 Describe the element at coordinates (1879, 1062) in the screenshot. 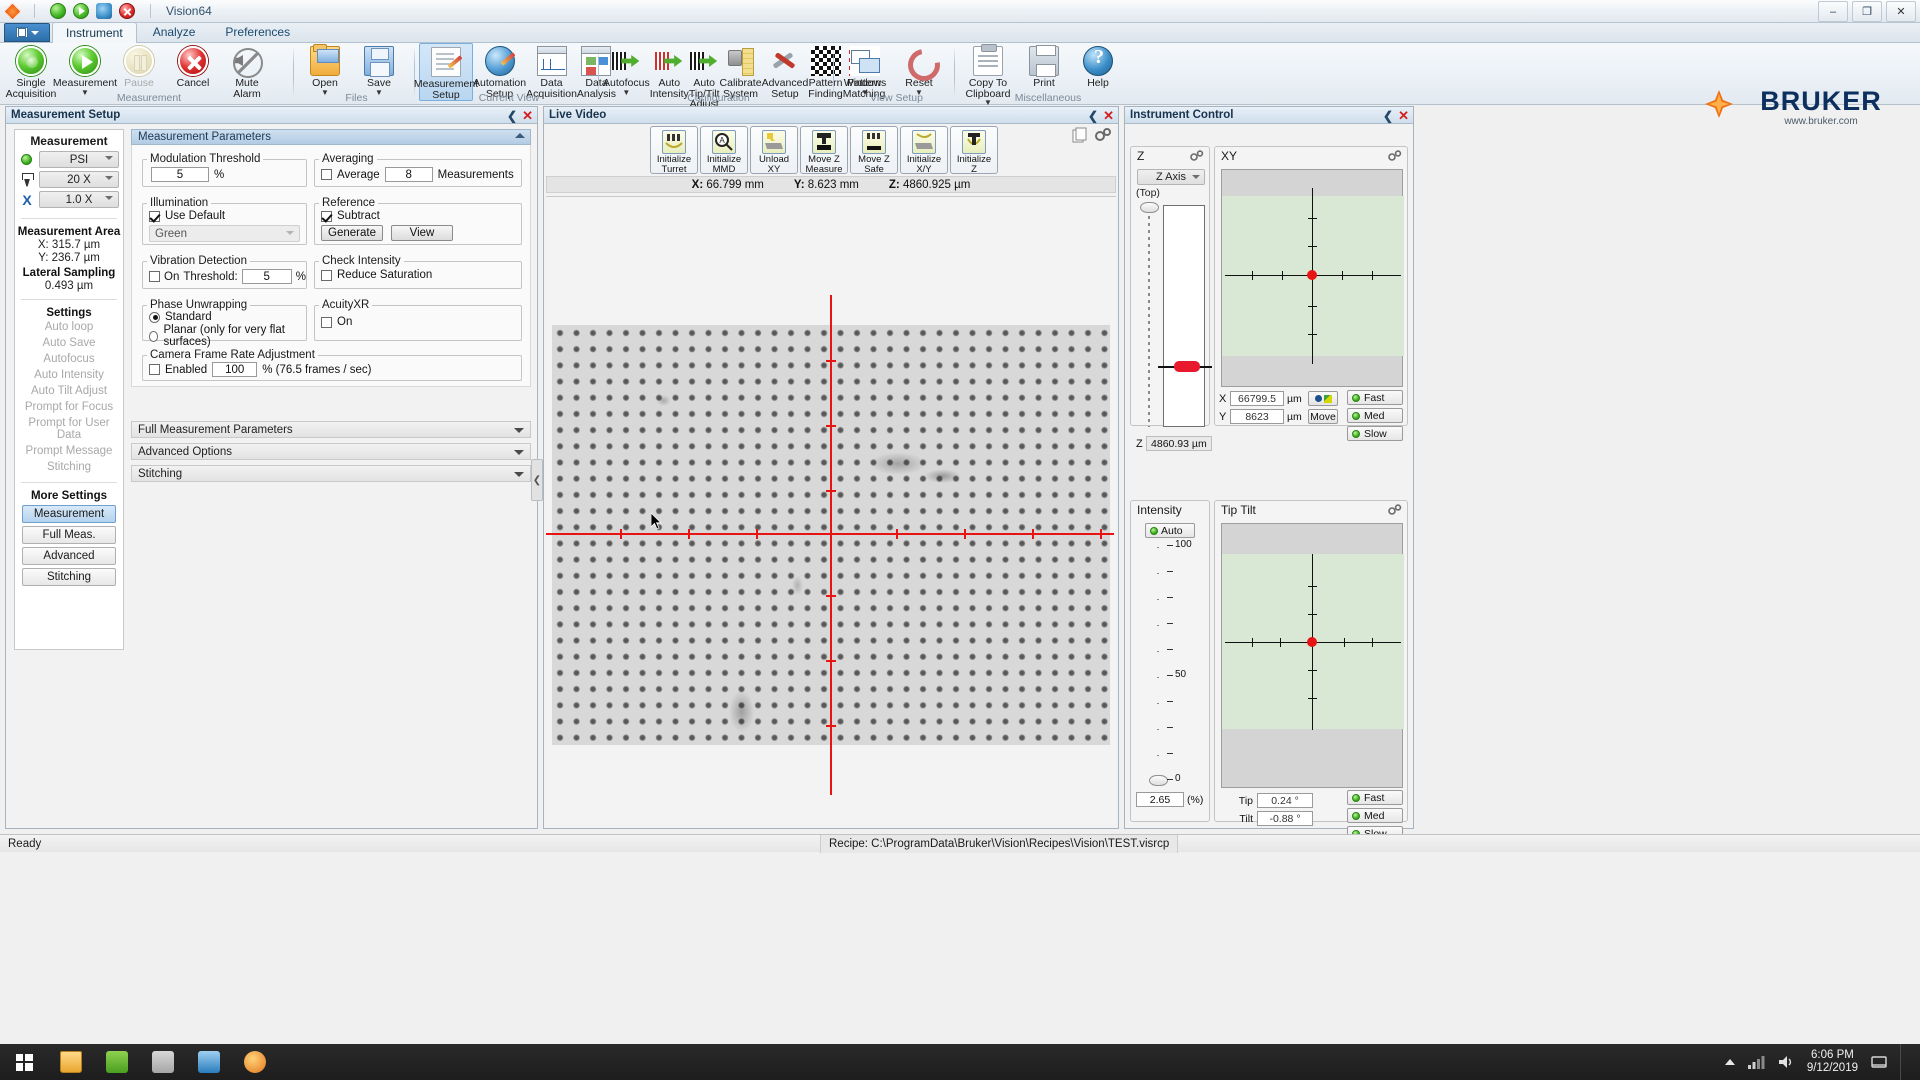

I see `notification-icon` at that location.